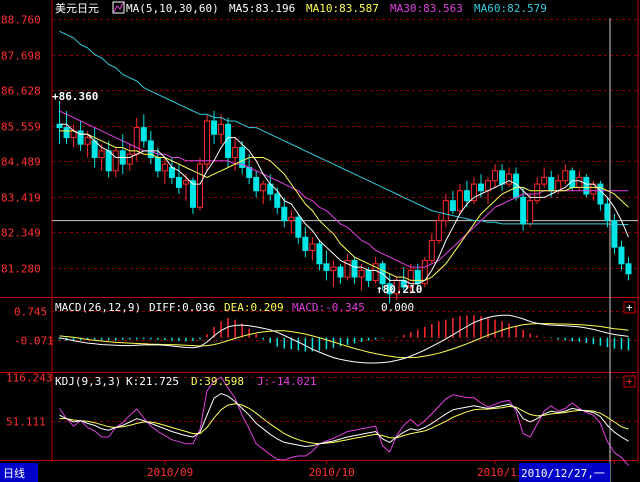  I want to click on main-y-tick-label: 88.760, so click(21, 20).